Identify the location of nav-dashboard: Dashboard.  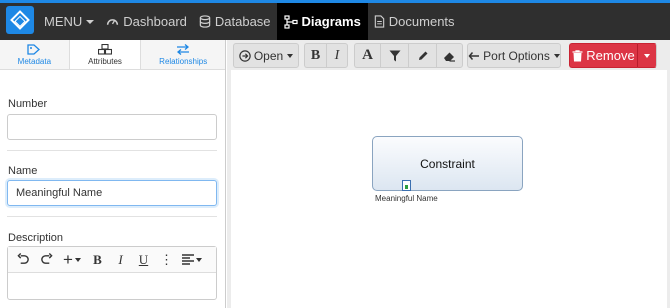
(146, 21).